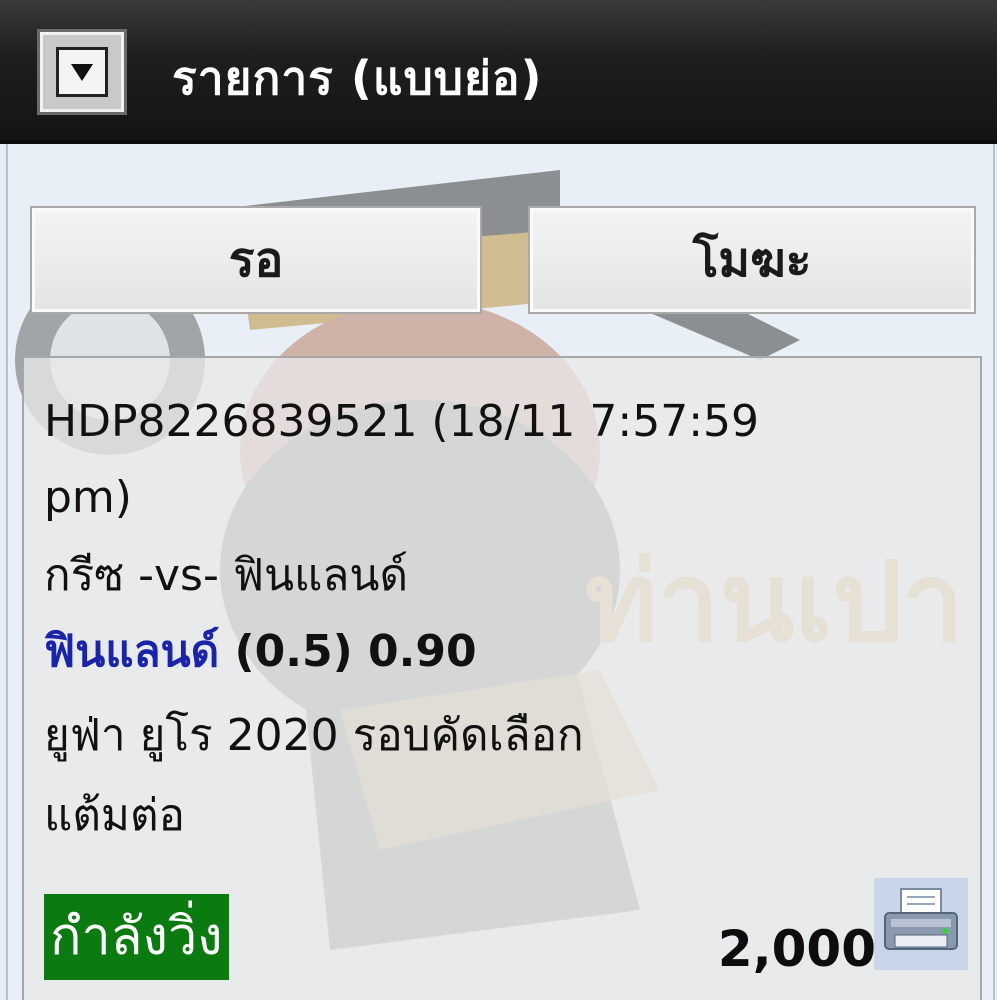 This screenshot has width=997, height=1000. I want to click on league-name: ยูฟ่า ยูโร 2020 รอบคัดเลือก, so click(314, 735).